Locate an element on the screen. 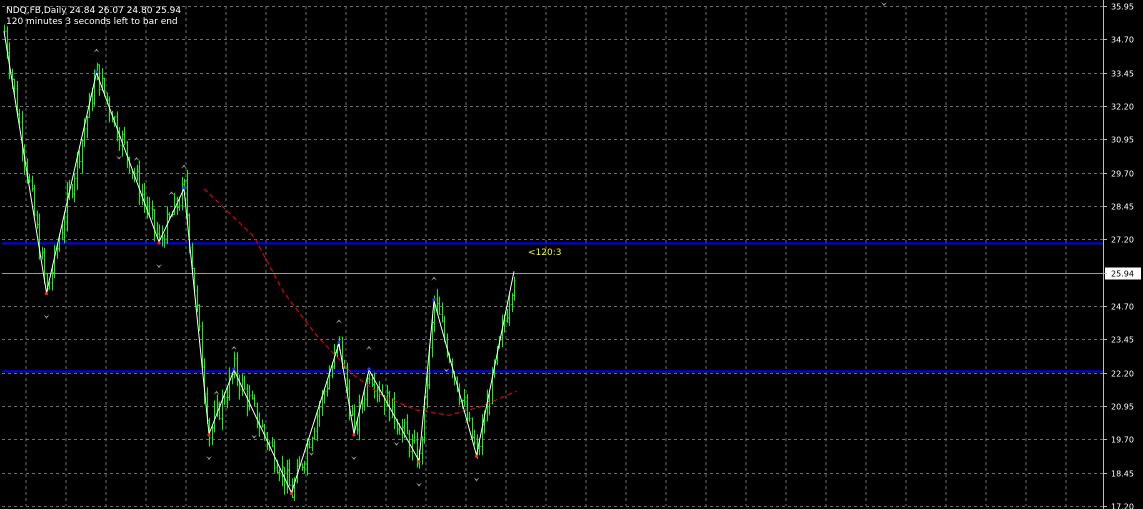 The width and height of the screenshot is (1143, 509). bar-countdown-label: <120:3 is located at coordinates (544, 253).